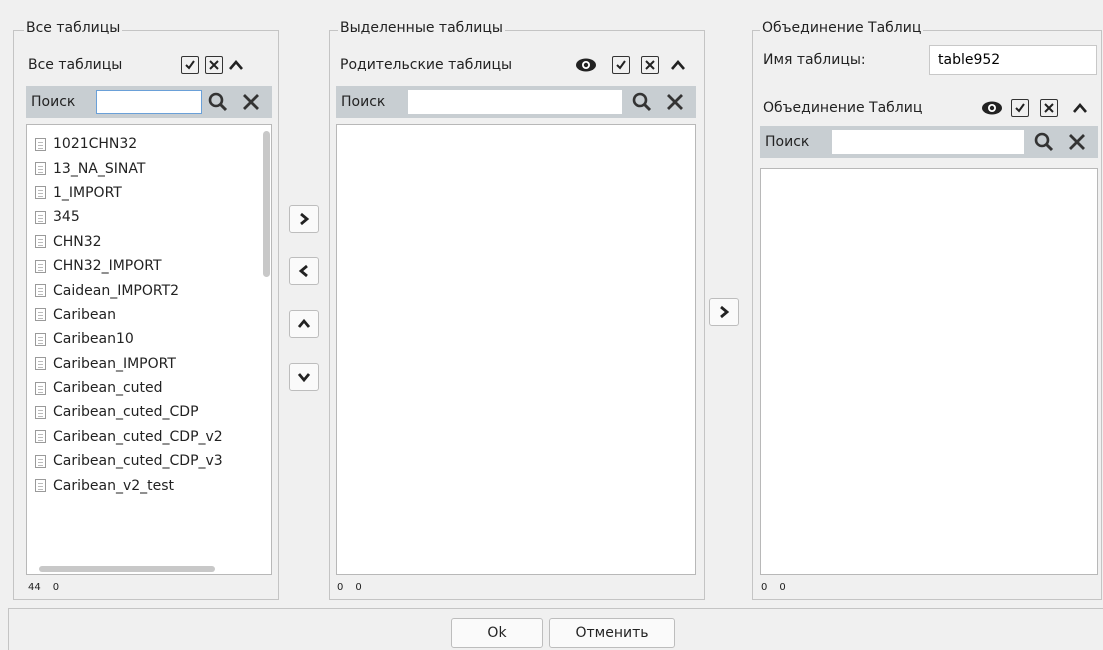 The width and height of the screenshot is (1103, 650). Describe the element at coordinates (114, 485) in the screenshot. I see `list-item-label: Caribean_v2_test` at that location.